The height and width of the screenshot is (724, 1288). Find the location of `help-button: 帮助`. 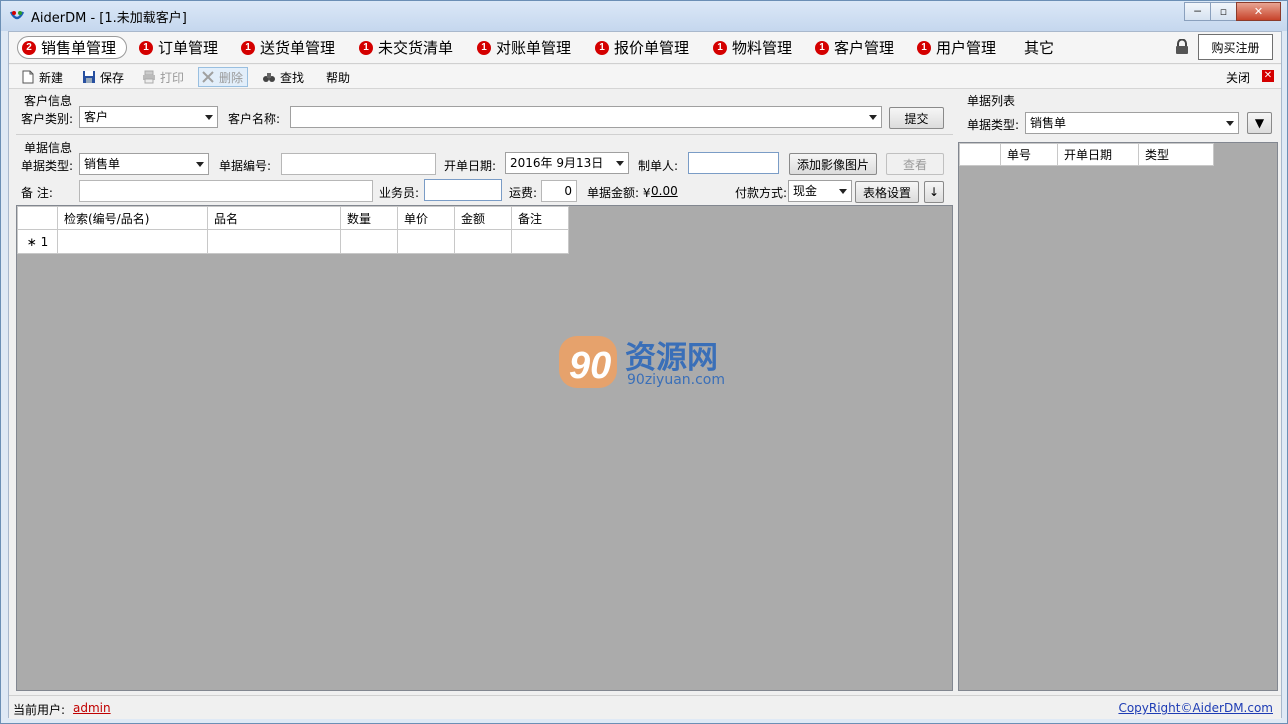

help-button: 帮助 is located at coordinates (338, 77).